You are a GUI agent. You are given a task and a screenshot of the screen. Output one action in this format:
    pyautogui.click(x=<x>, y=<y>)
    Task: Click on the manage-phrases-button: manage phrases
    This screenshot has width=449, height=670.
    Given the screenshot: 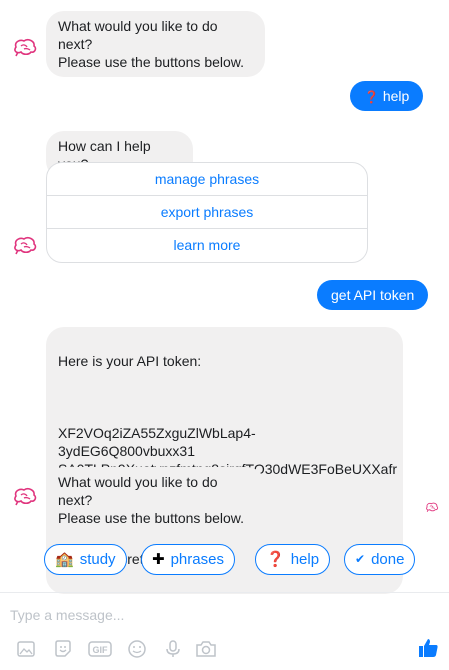 What is the action you would take?
    pyautogui.click(x=207, y=179)
    